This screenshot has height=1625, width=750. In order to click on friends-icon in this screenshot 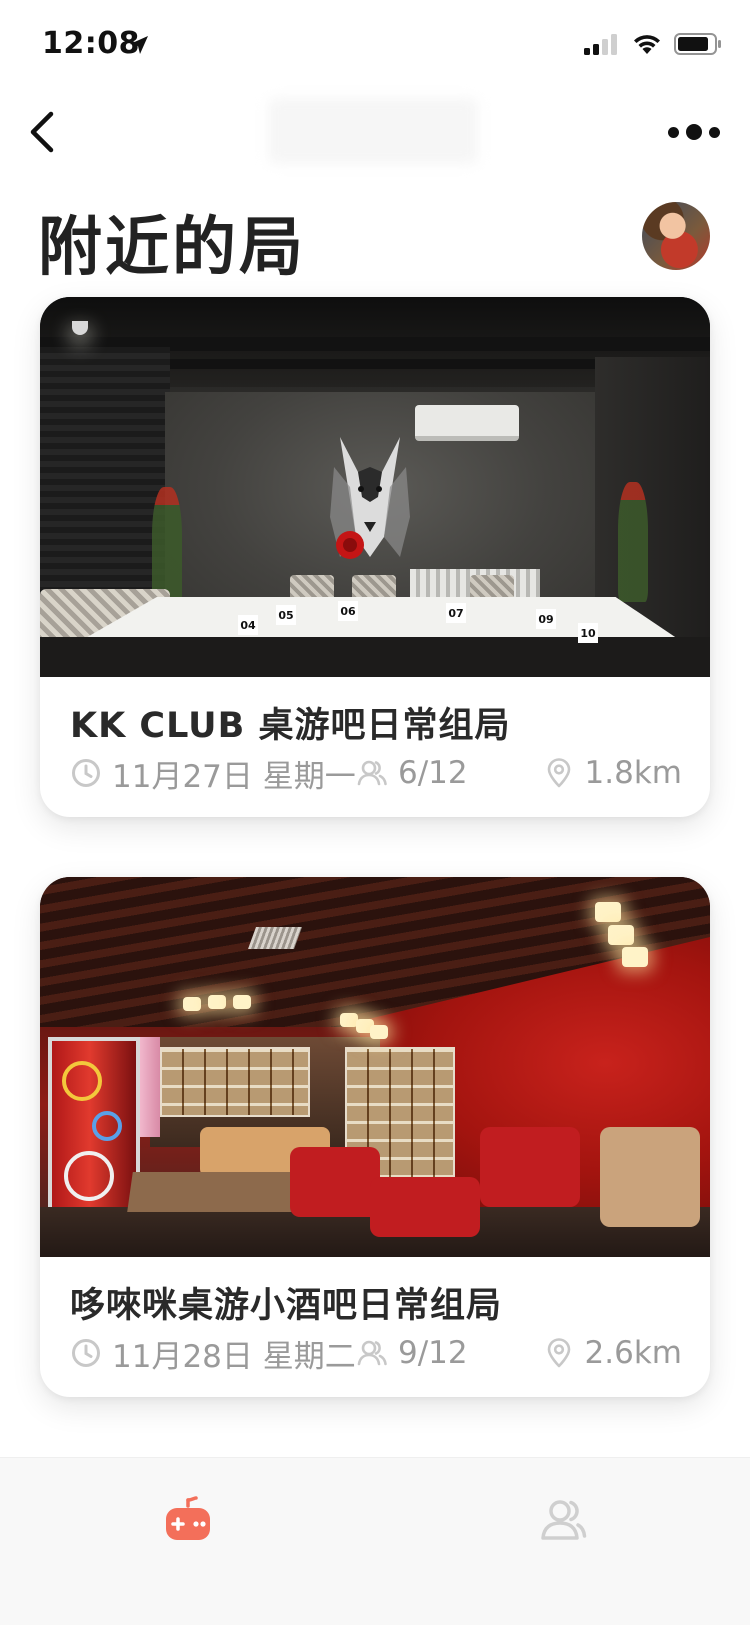, I will do `click(564, 1520)`.